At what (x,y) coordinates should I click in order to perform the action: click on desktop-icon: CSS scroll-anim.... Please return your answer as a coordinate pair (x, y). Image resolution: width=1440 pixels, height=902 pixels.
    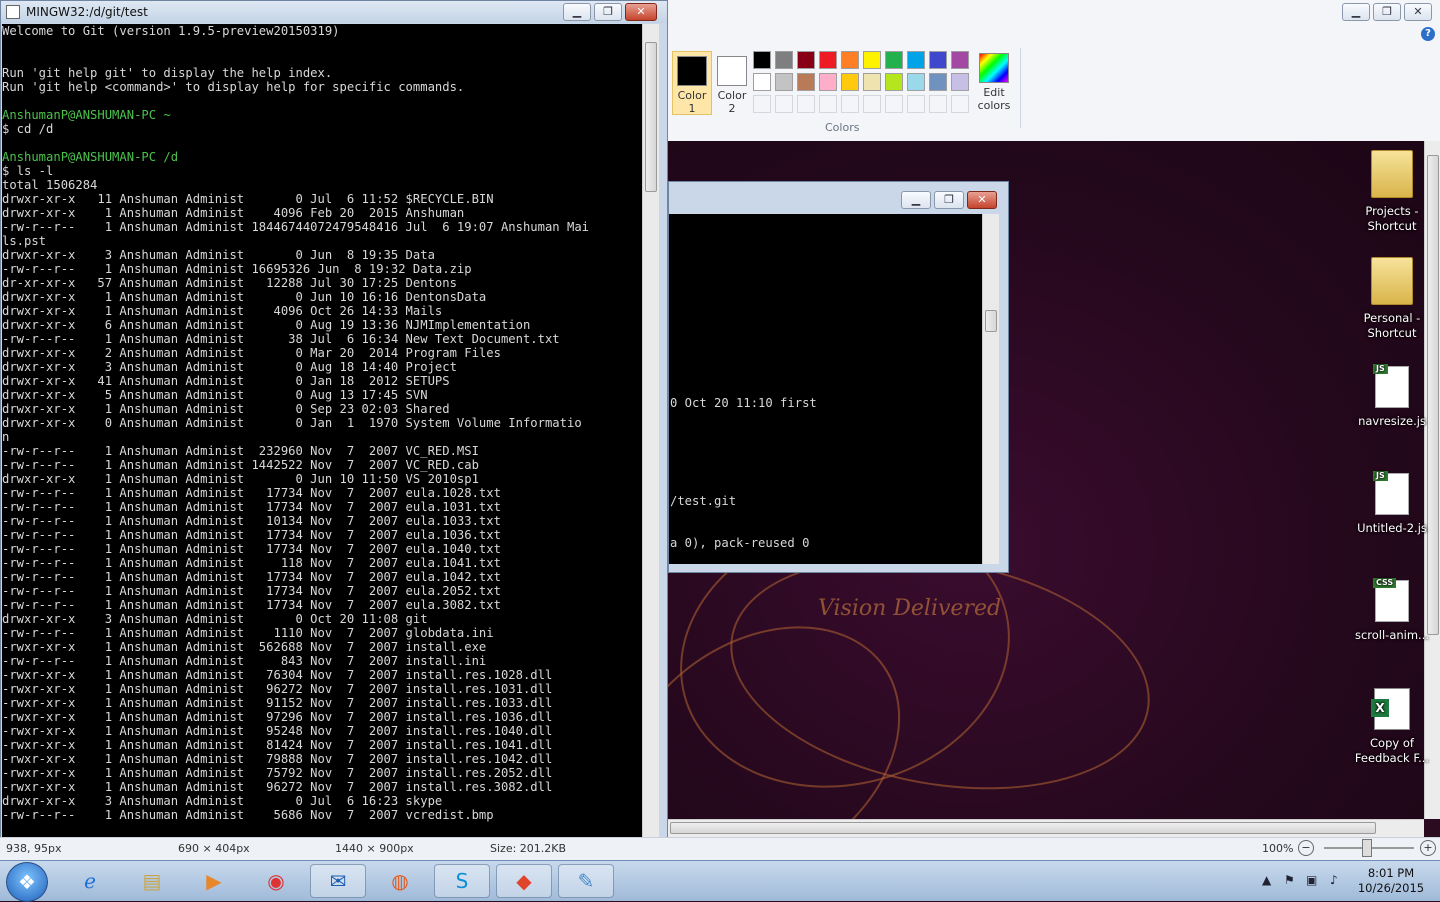
    Looking at the image, I should click on (1392, 610).